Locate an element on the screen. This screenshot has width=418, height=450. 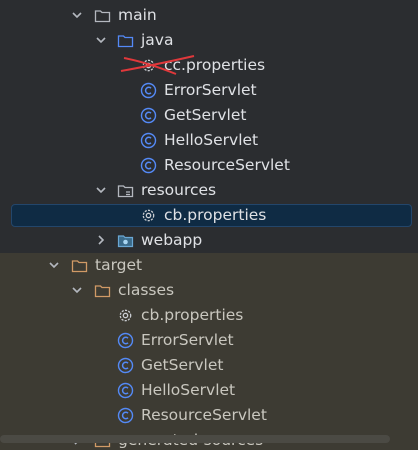
tree-row-classes: classes is located at coordinates (209, 290).